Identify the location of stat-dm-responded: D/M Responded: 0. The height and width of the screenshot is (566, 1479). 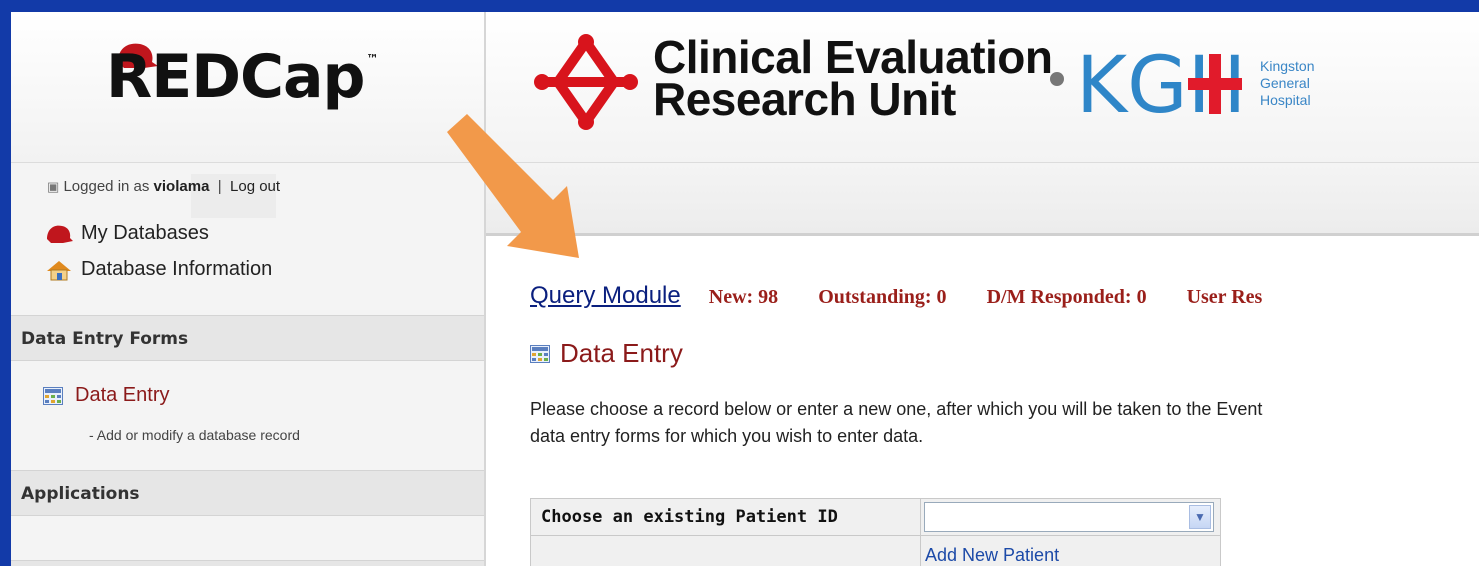
(1066, 297).